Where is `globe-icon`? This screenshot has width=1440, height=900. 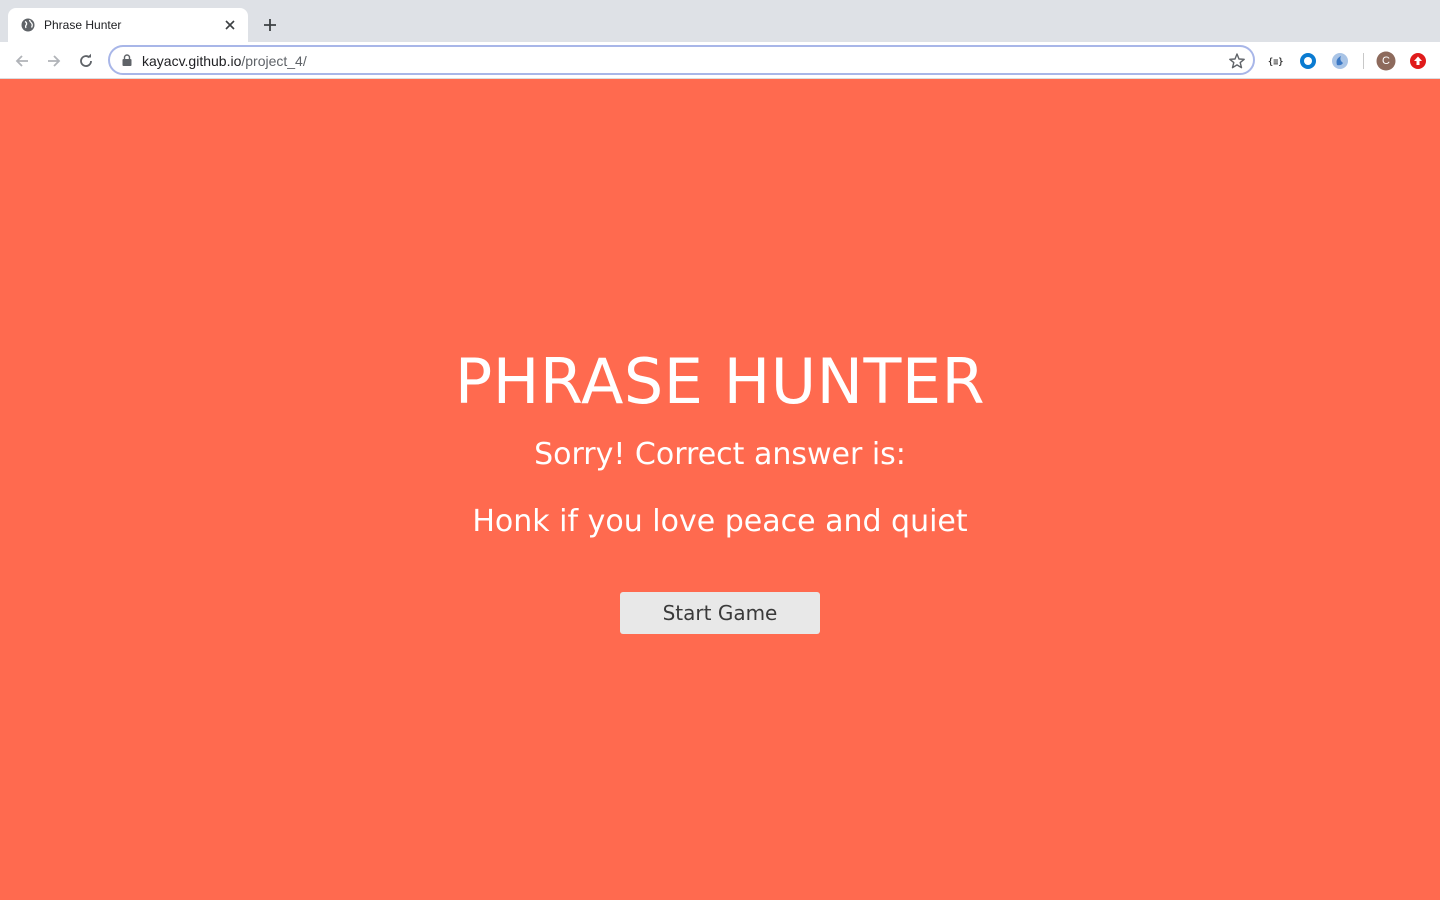 globe-icon is located at coordinates (28, 25).